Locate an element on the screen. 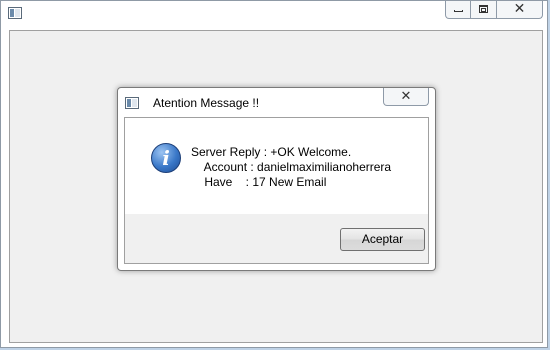 Image resolution: width=550 pixels, height=350 pixels. minimize-icon is located at coordinates (458, 11).